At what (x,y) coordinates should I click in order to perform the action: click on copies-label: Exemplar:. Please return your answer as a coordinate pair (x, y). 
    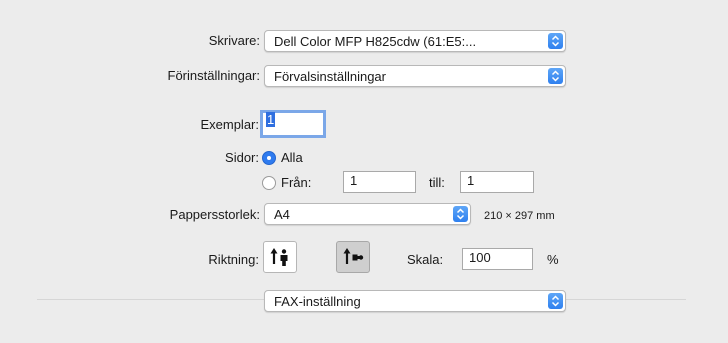
    Looking at the image, I should click on (229, 124).